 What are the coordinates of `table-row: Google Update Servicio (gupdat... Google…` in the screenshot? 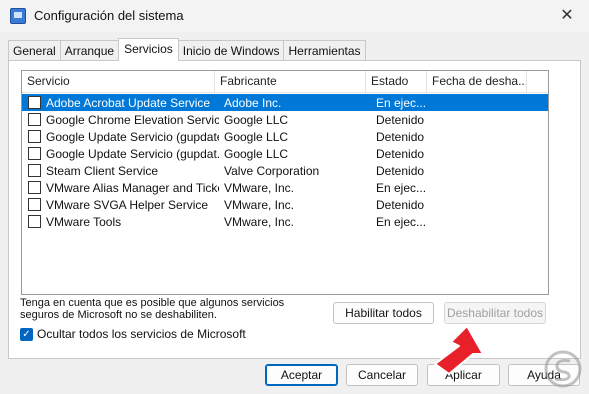 It's located at (285, 153).